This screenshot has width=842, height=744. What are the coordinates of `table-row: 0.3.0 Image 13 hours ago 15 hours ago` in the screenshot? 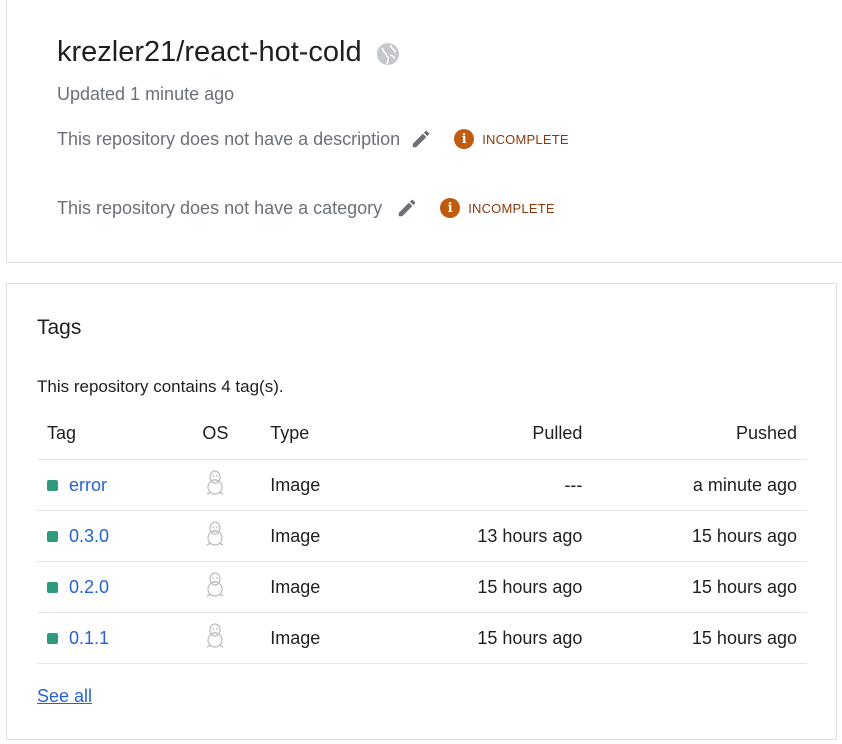 It's located at (422, 536).